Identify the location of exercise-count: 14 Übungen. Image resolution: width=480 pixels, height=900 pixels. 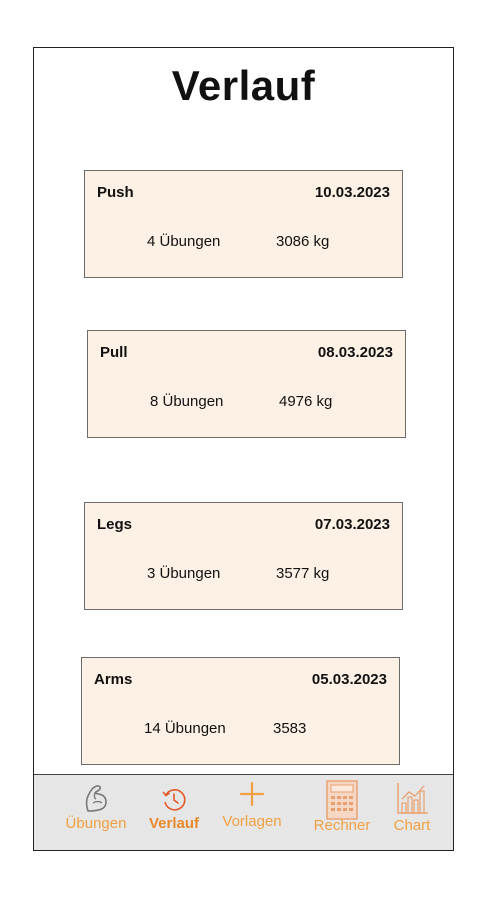
(185, 728).